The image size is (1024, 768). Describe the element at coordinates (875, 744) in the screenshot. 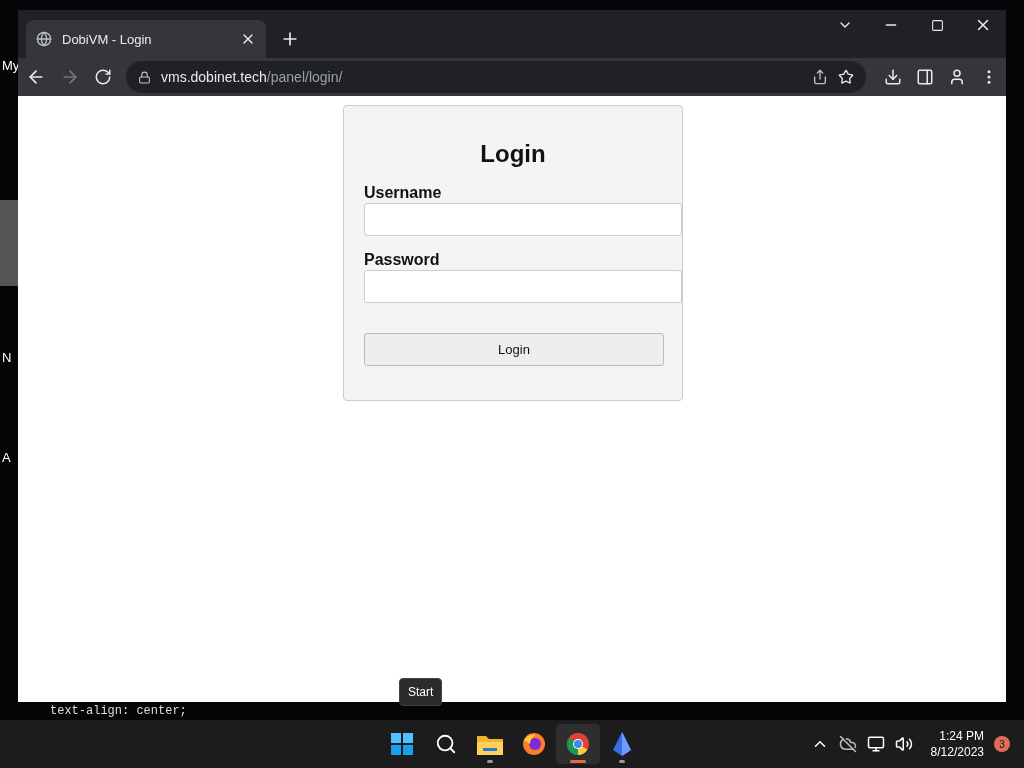

I see `network-icon` at that location.